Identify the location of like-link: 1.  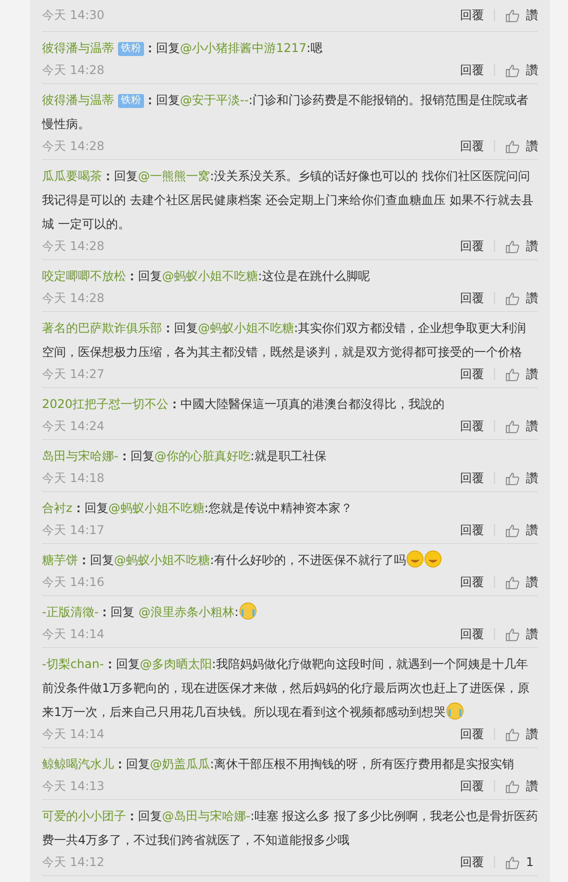
(532, 862).